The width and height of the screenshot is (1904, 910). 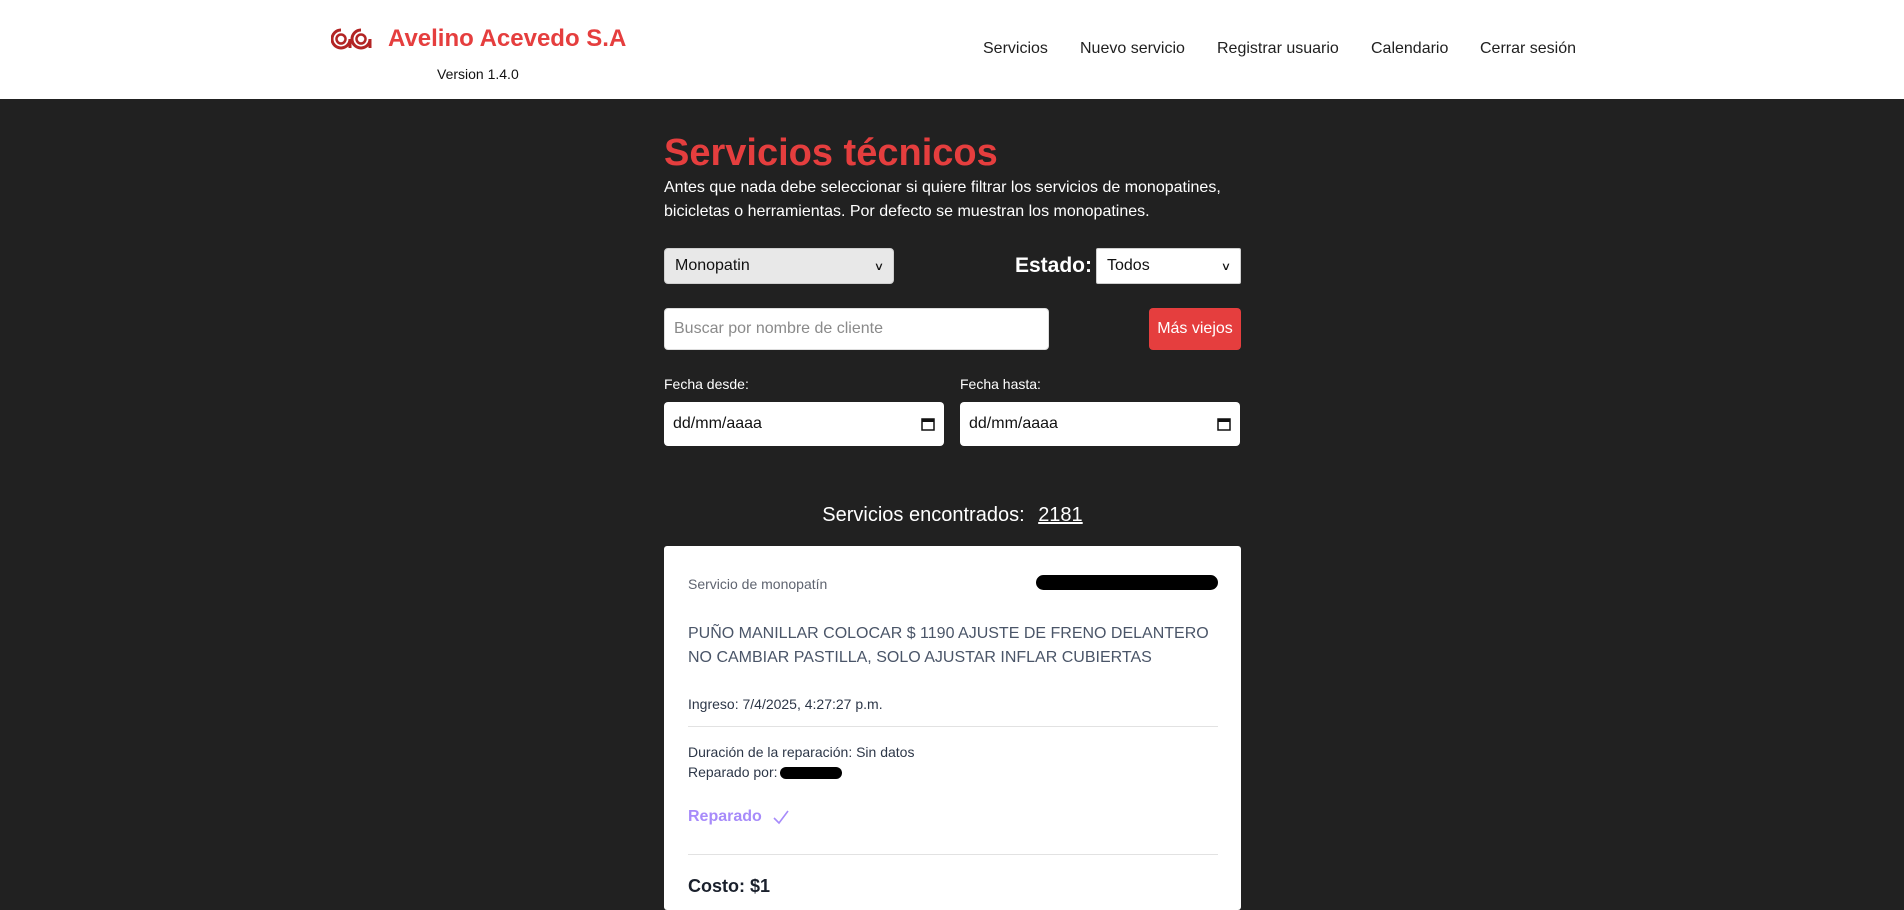 I want to click on date-to-label: Fecha hasta:, so click(x=1000, y=384).